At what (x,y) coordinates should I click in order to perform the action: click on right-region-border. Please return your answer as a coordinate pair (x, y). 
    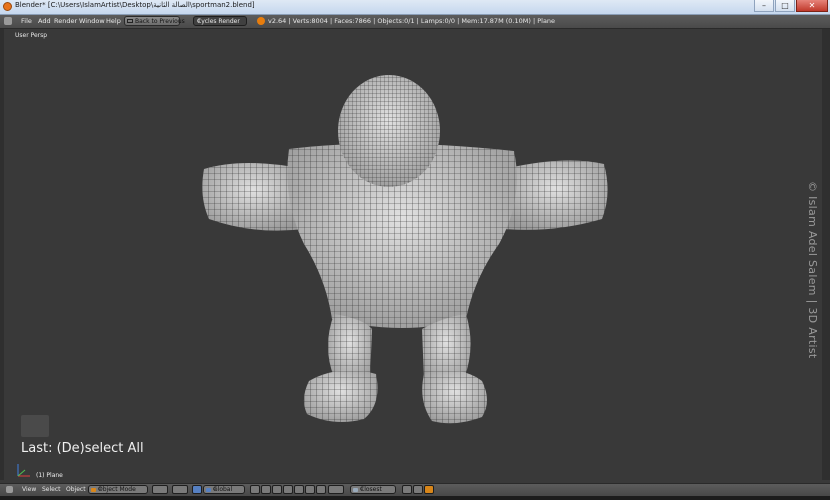
    Looking at the image, I should click on (826, 254).